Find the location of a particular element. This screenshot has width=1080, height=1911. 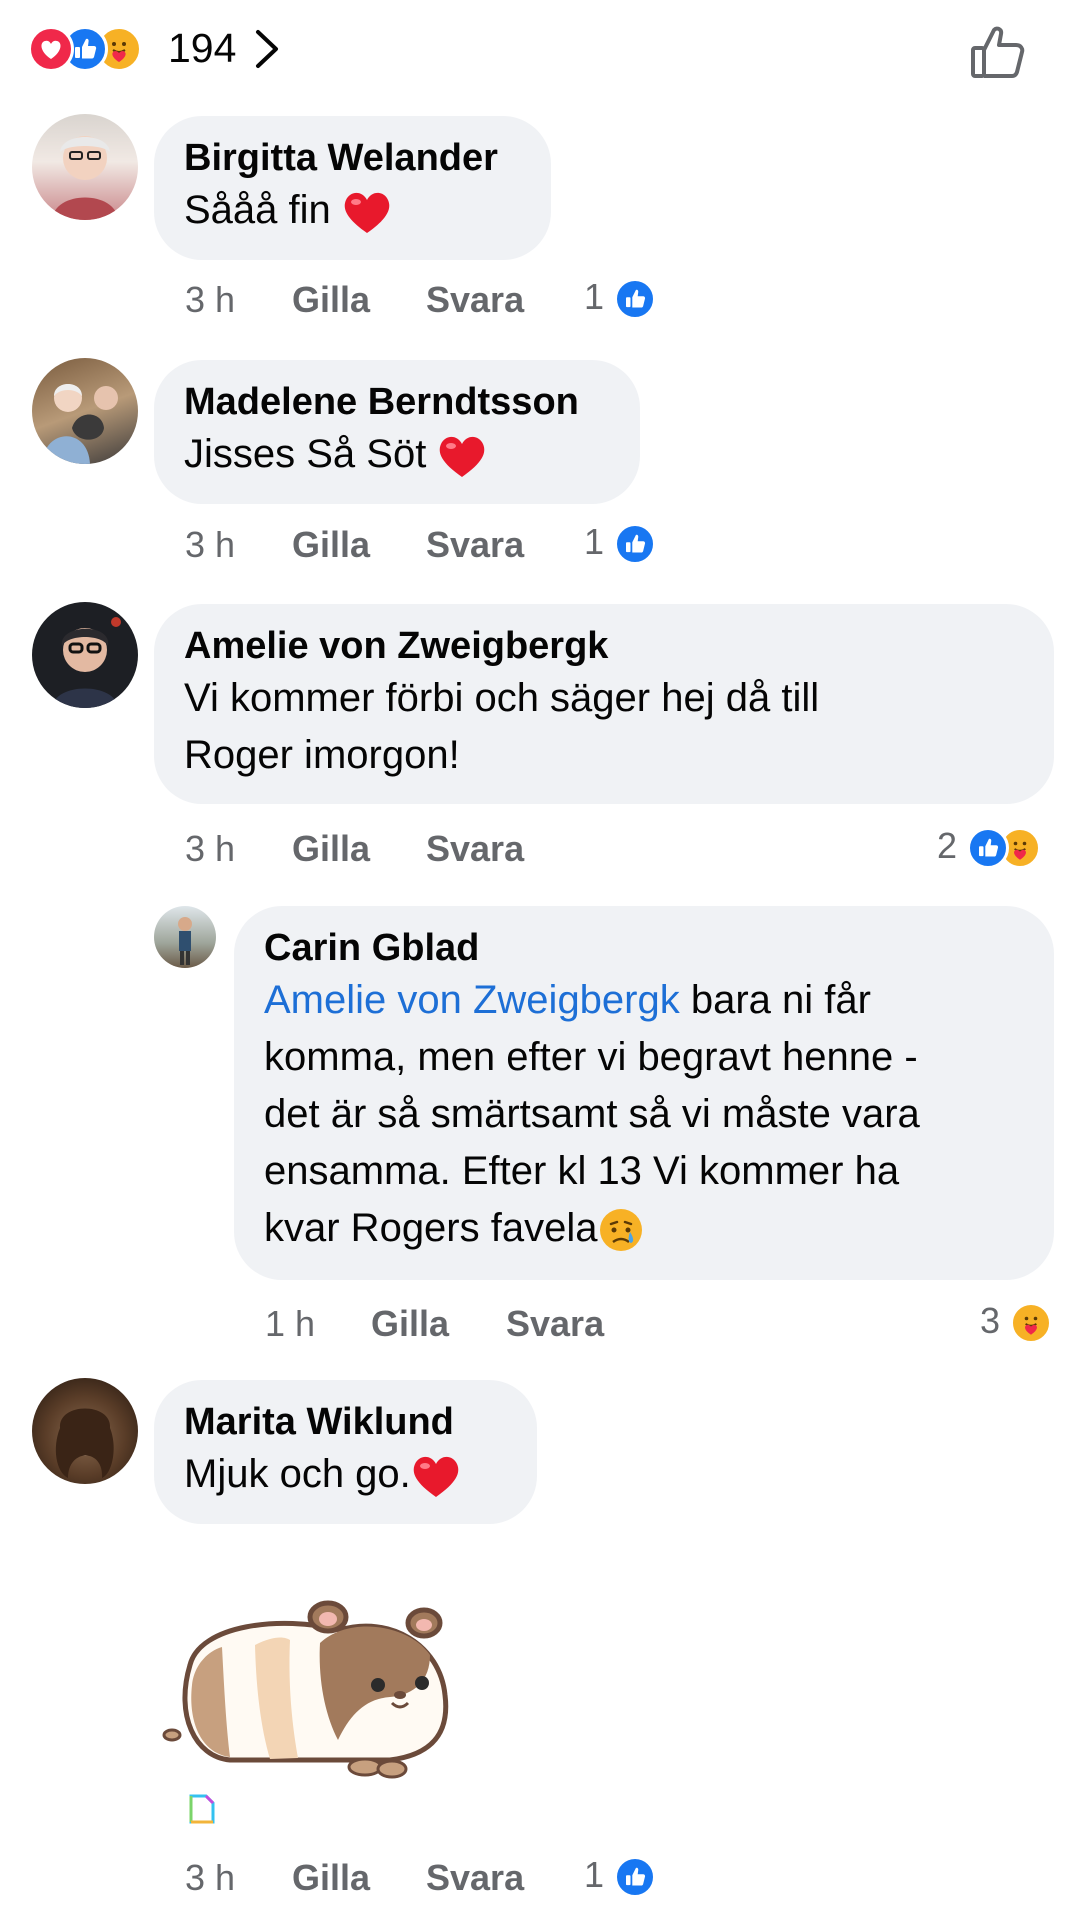

comment-text-line: komma, men efter vi begravt henne - is located at coordinates (591, 1057).